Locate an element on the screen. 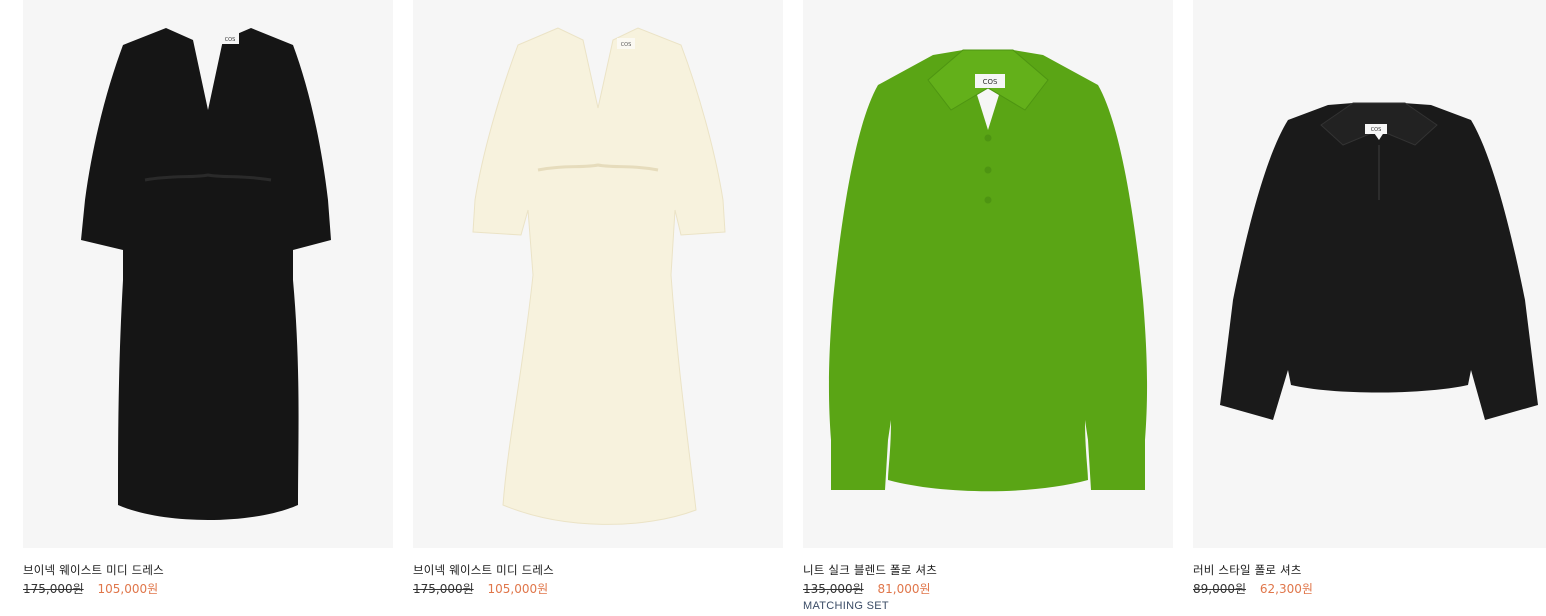 This screenshot has width=1546, height=616. original-price: 135,000원 is located at coordinates (833, 589).